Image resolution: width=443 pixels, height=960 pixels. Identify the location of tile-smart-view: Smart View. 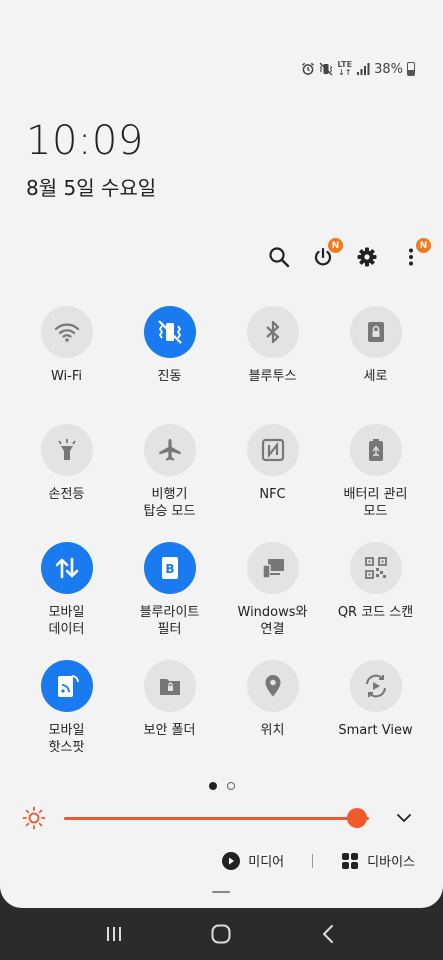
(375, 708).